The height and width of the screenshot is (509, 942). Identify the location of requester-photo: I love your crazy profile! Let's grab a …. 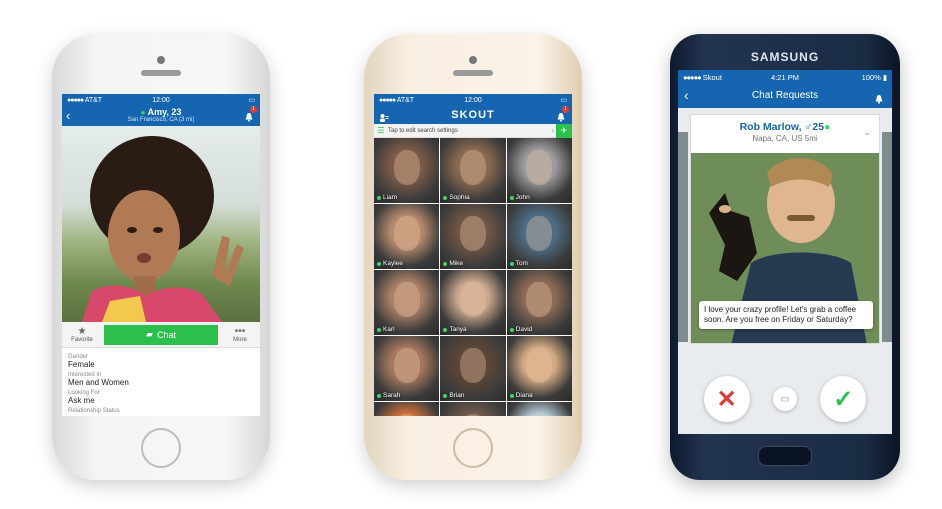
(785, 248).